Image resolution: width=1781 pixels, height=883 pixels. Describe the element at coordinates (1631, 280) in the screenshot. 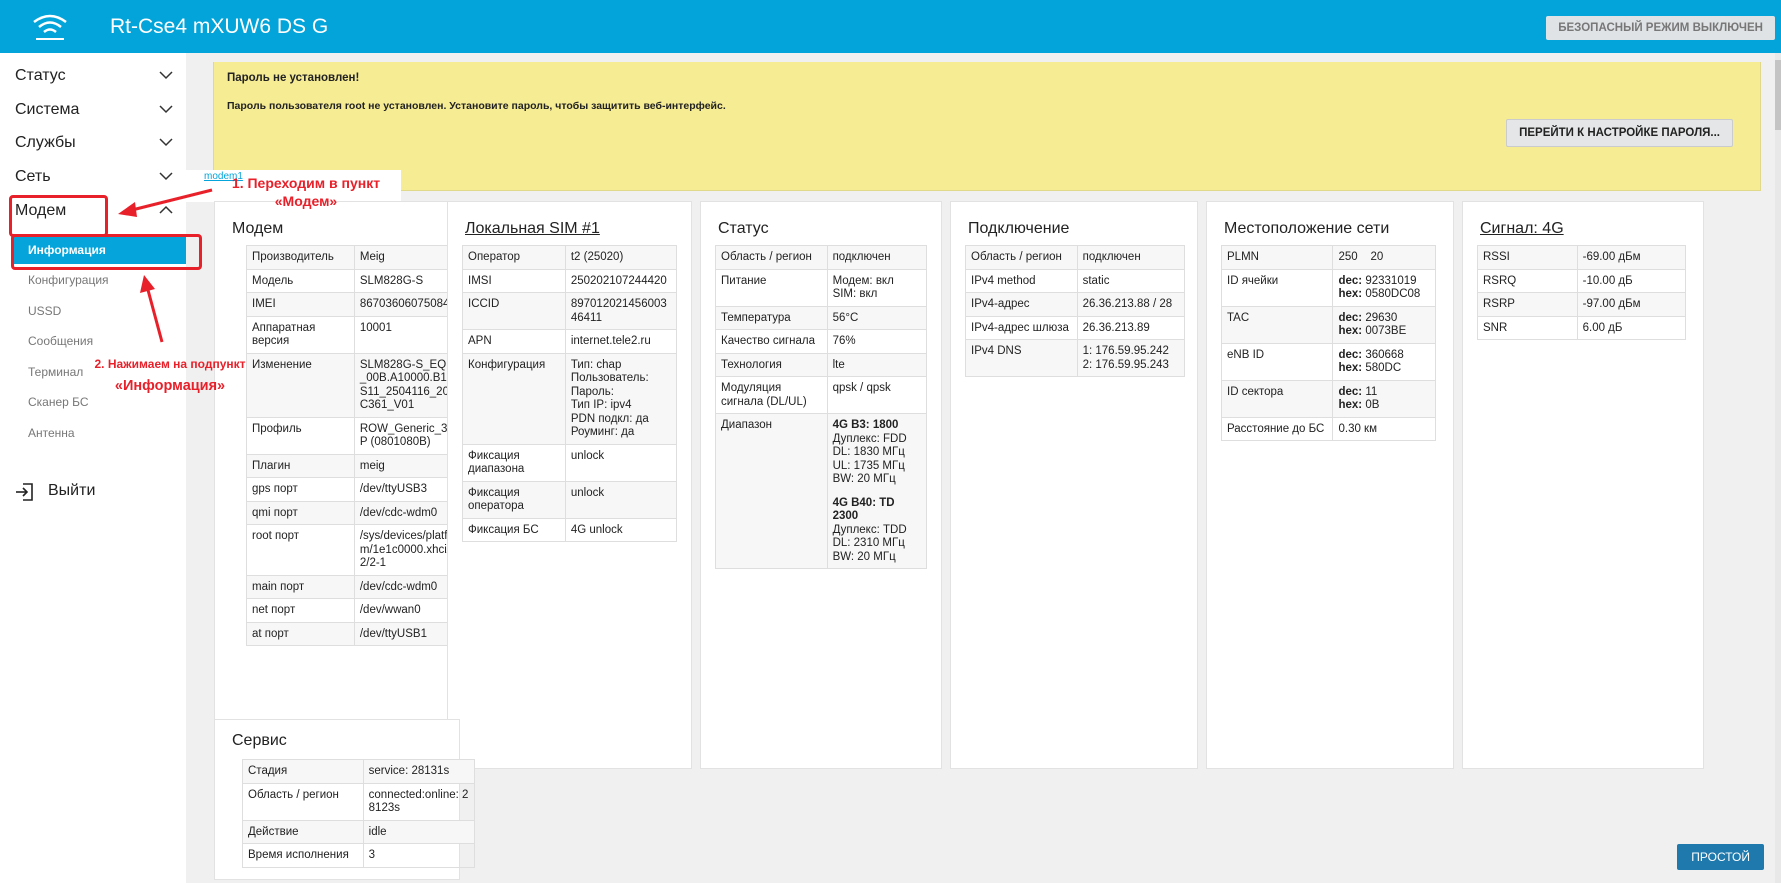

I see `row-value: -10.00 дБ` at that location.